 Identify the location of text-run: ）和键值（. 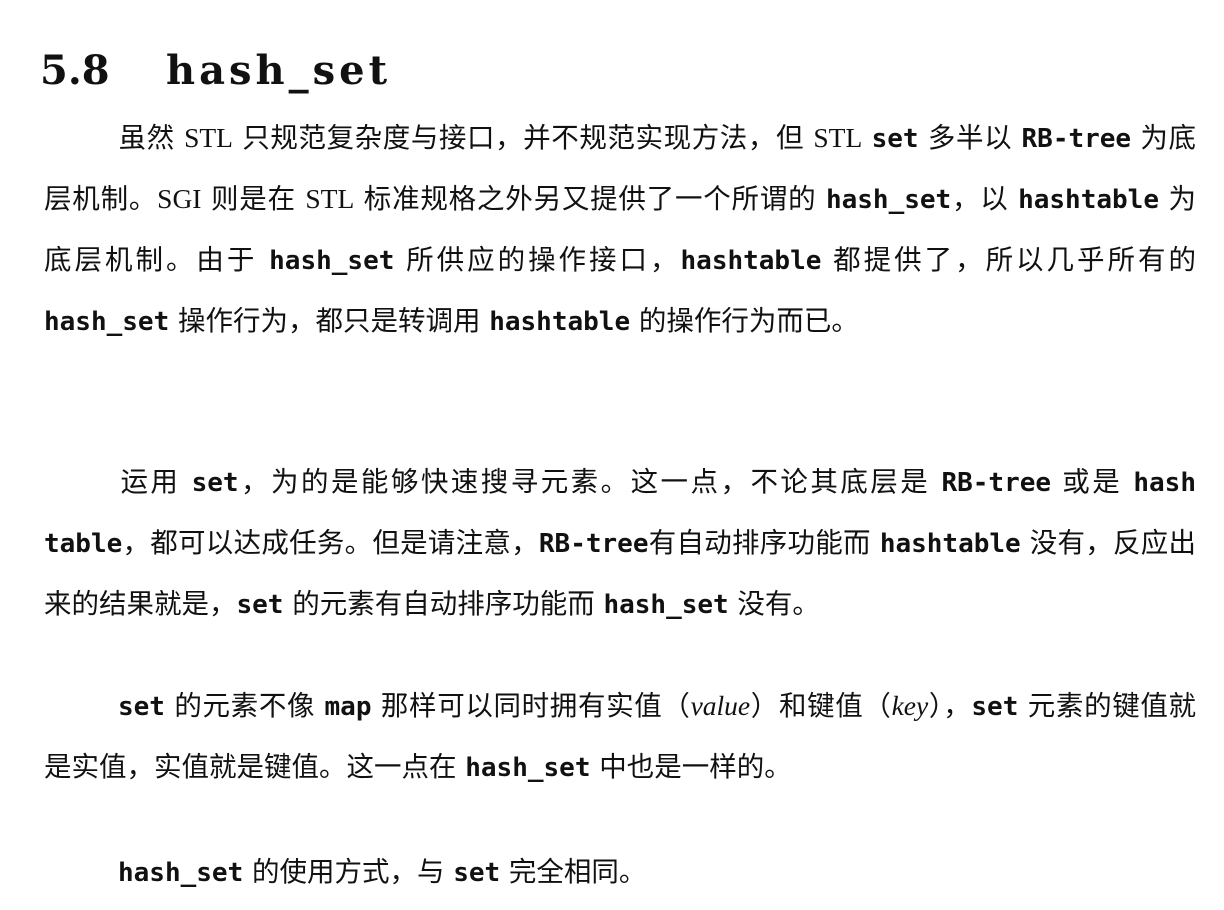
(821, 706).